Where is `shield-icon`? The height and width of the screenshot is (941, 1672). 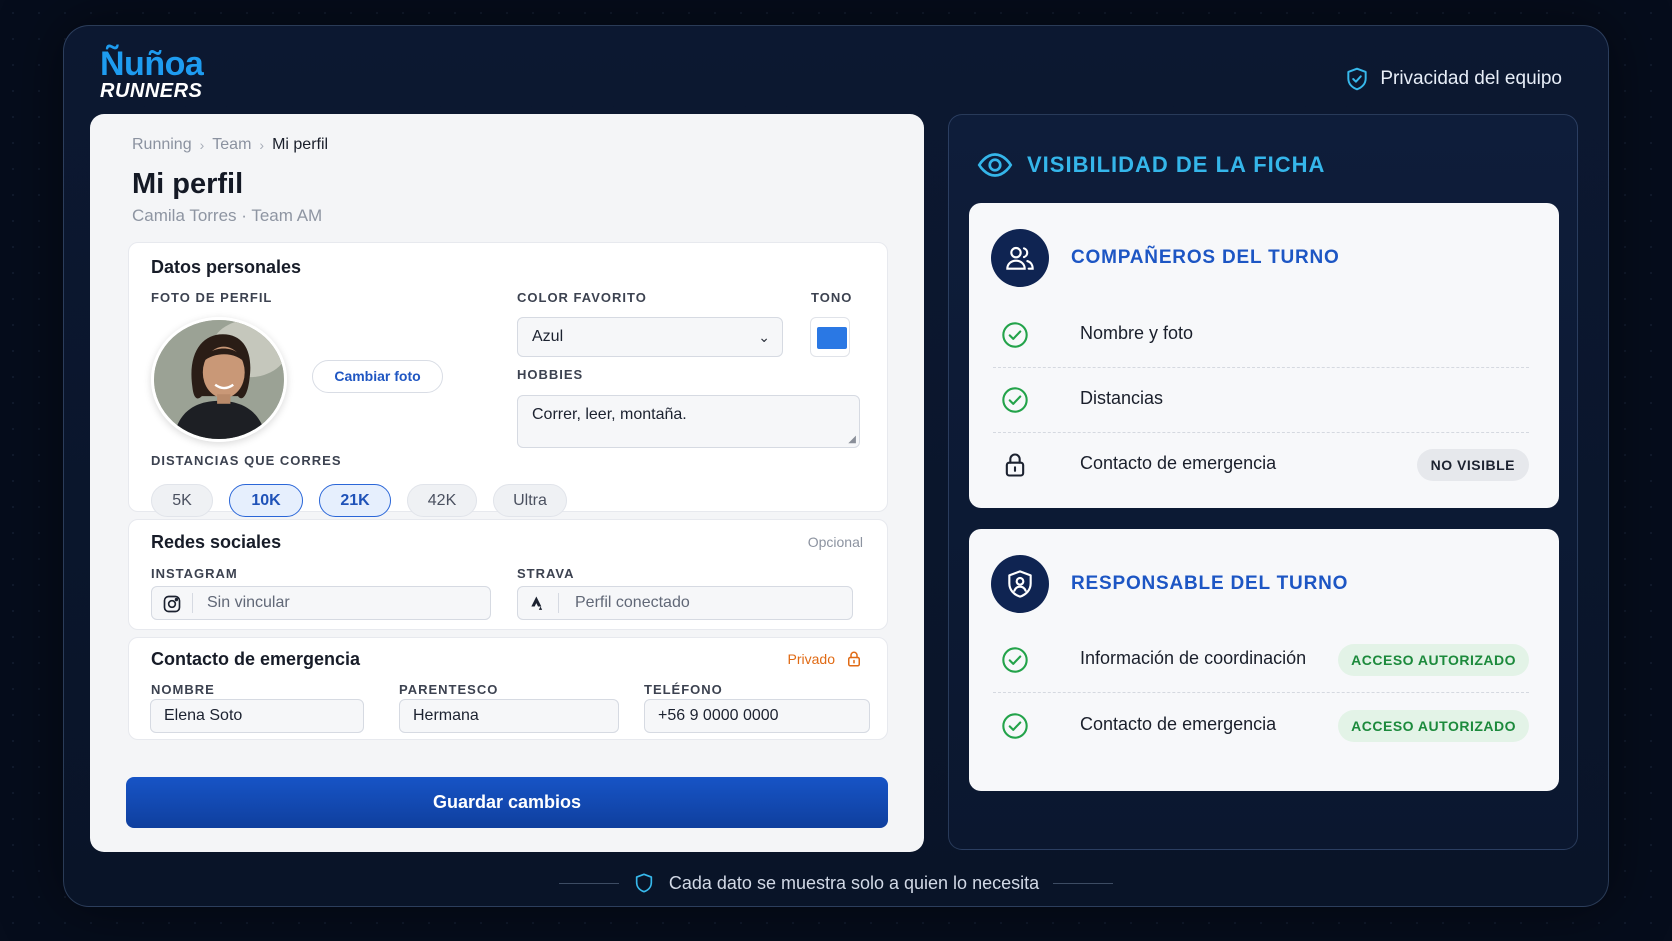 shield-icon is located at coordinates (644, 883).